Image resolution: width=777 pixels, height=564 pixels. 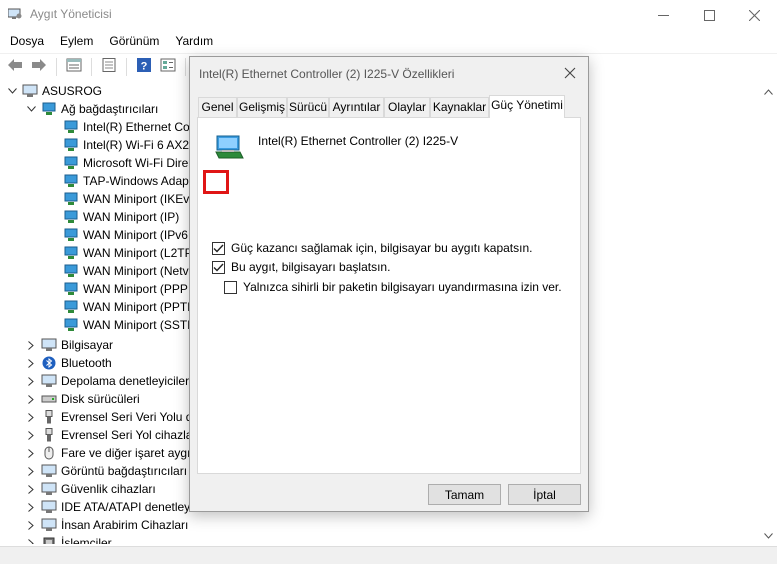 I want to click on tree-category-item: Görüntü bağdaştırıcıları, so click(x=106, y=471).